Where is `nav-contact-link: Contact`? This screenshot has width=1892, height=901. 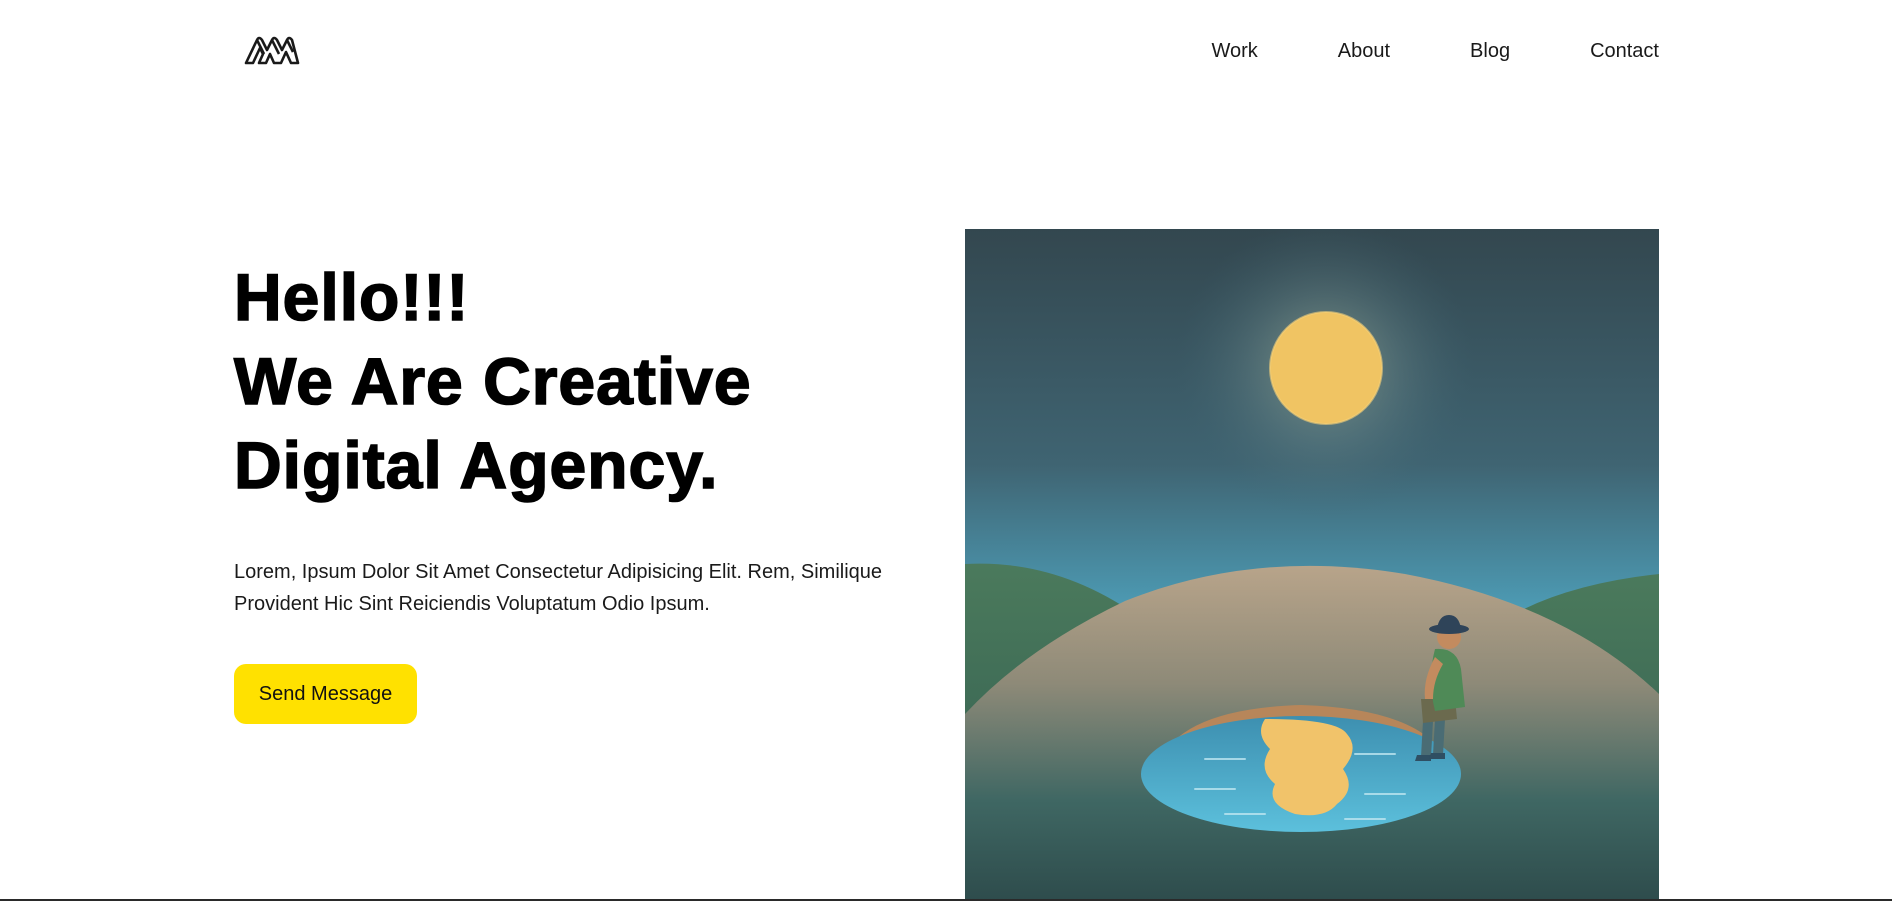 nav-contact-link: Contact is located at coordinates (1624, 51).